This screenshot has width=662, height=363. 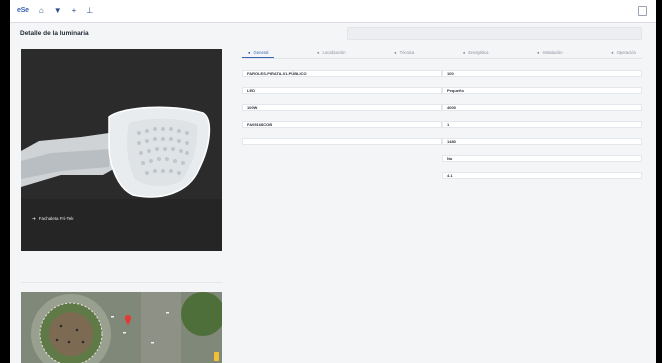 What do you see at coordinates (333, 11) in the screenshot?
I see `top-toolbar: eSe ⌂ ▼ + ⊥` at bounding box center [333, 11].